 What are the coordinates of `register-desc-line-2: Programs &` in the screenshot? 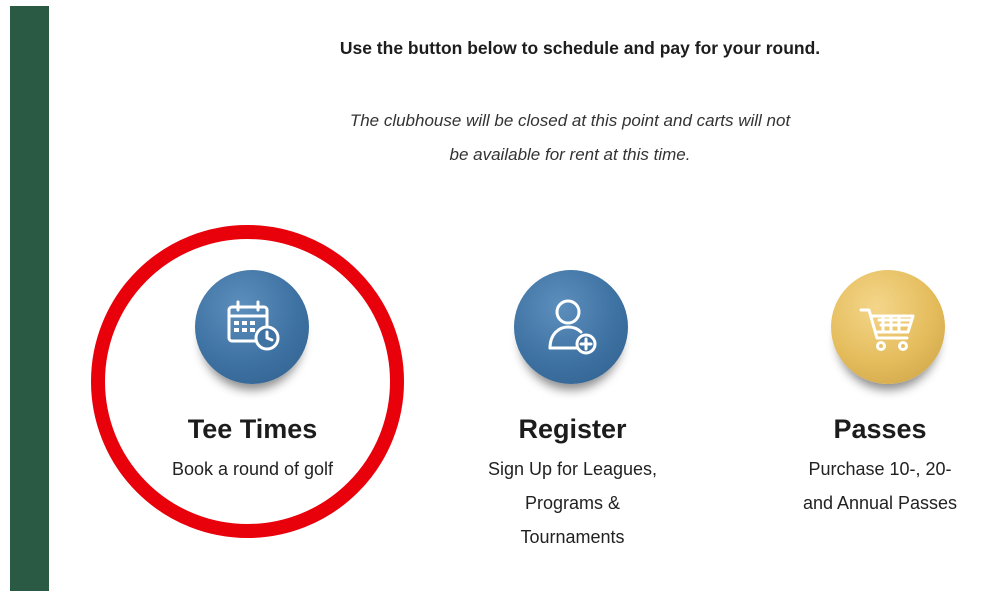 It's located at (572, 503).